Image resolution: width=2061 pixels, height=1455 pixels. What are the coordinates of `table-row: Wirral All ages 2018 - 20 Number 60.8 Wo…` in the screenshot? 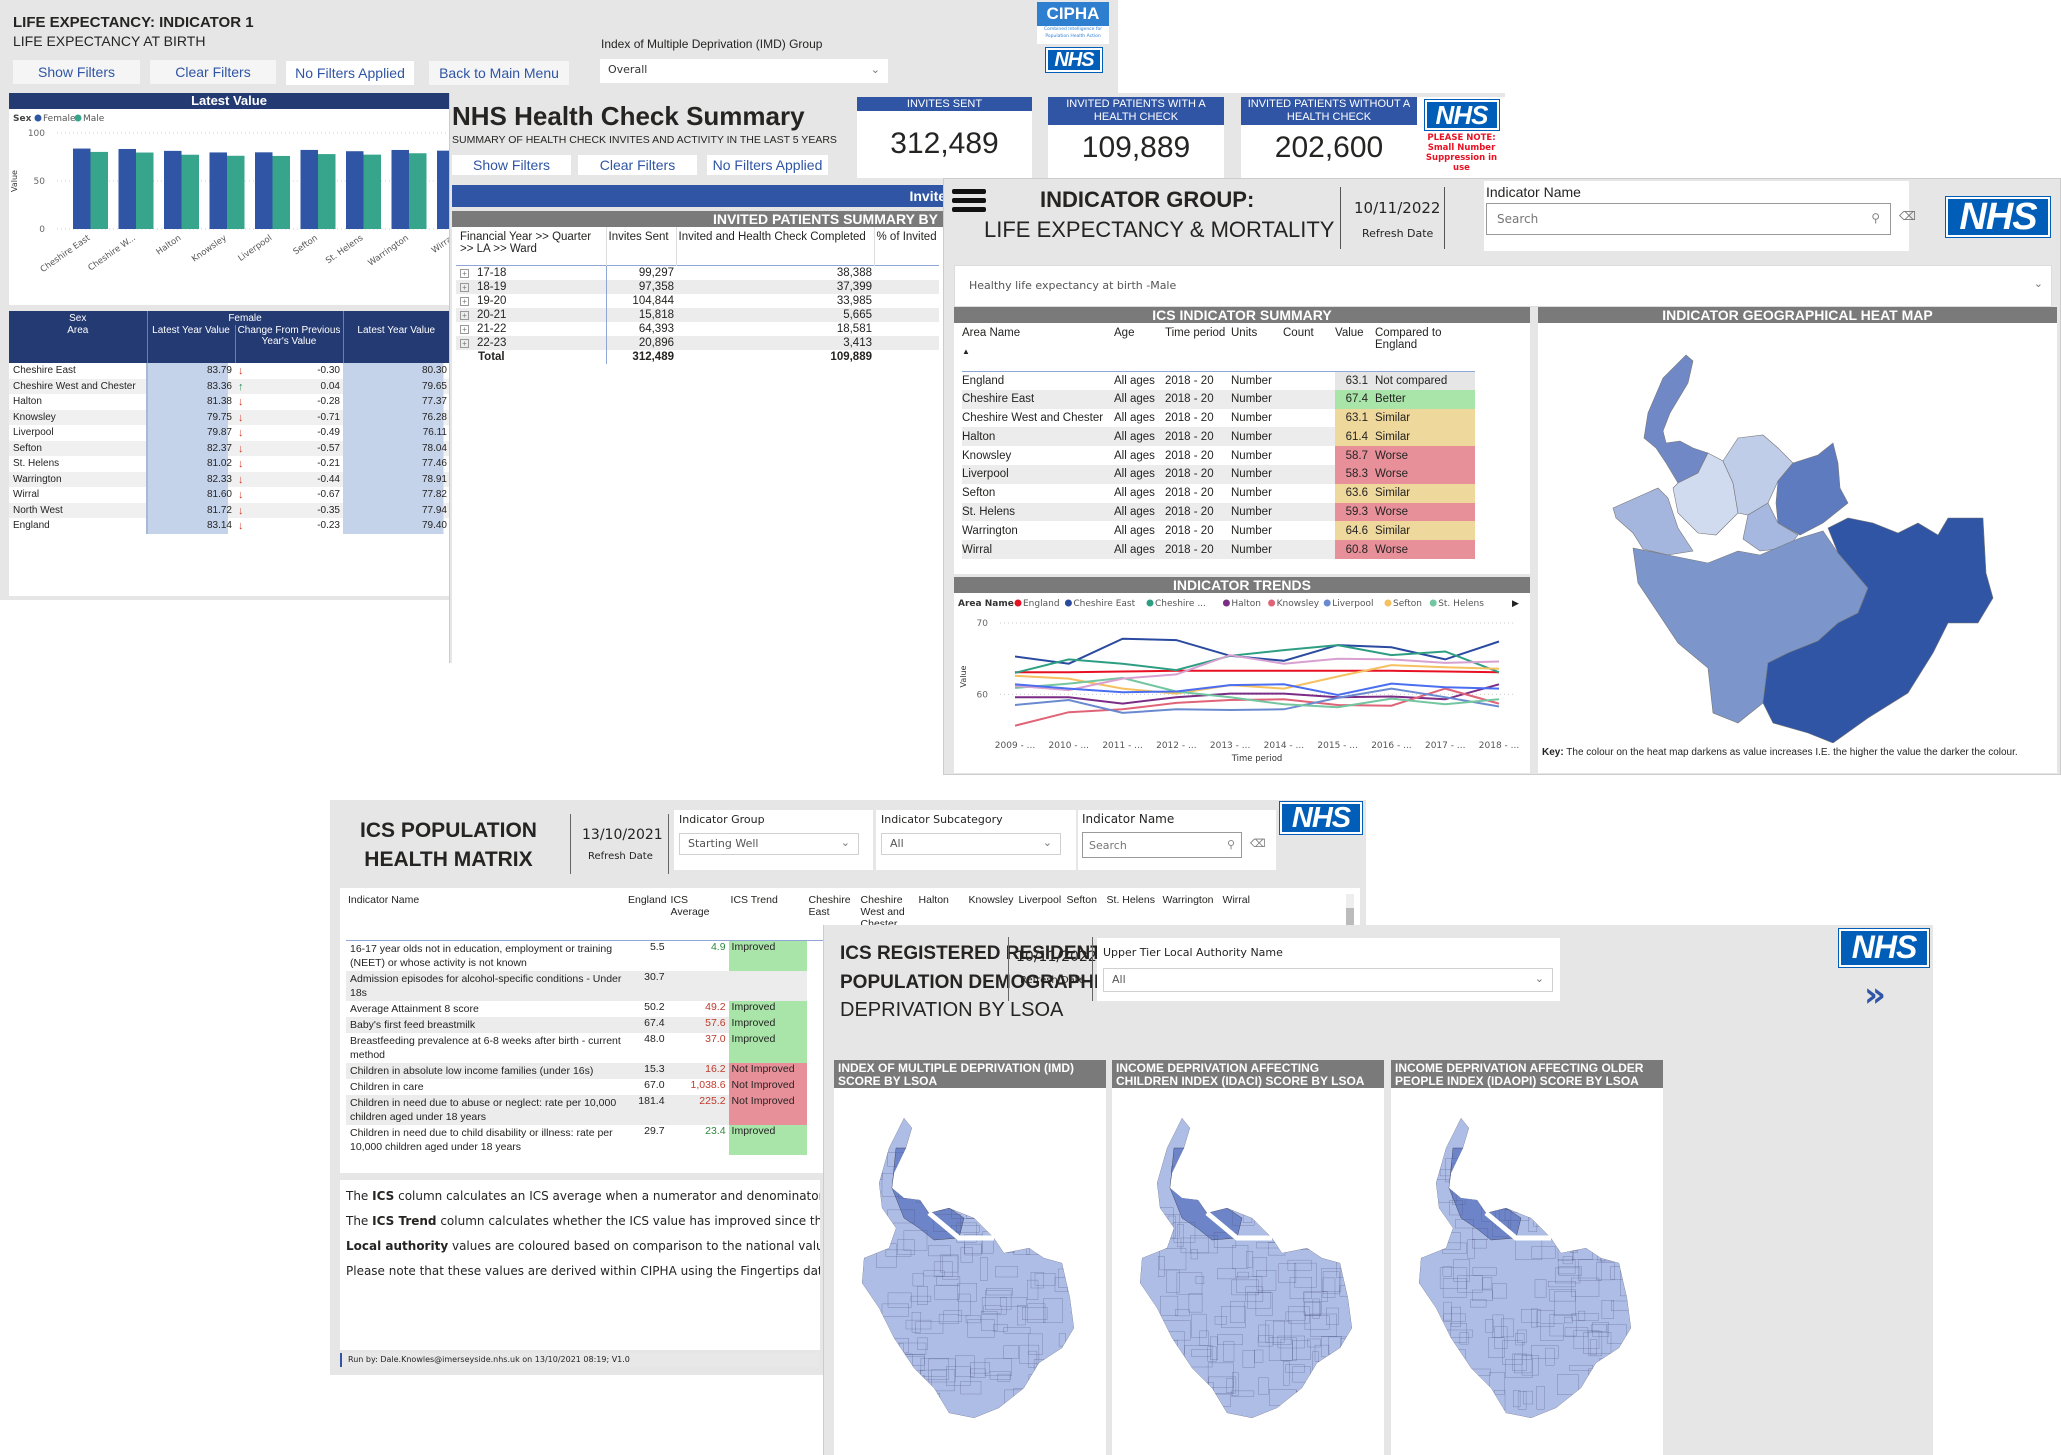 It's located at (1218, 549).